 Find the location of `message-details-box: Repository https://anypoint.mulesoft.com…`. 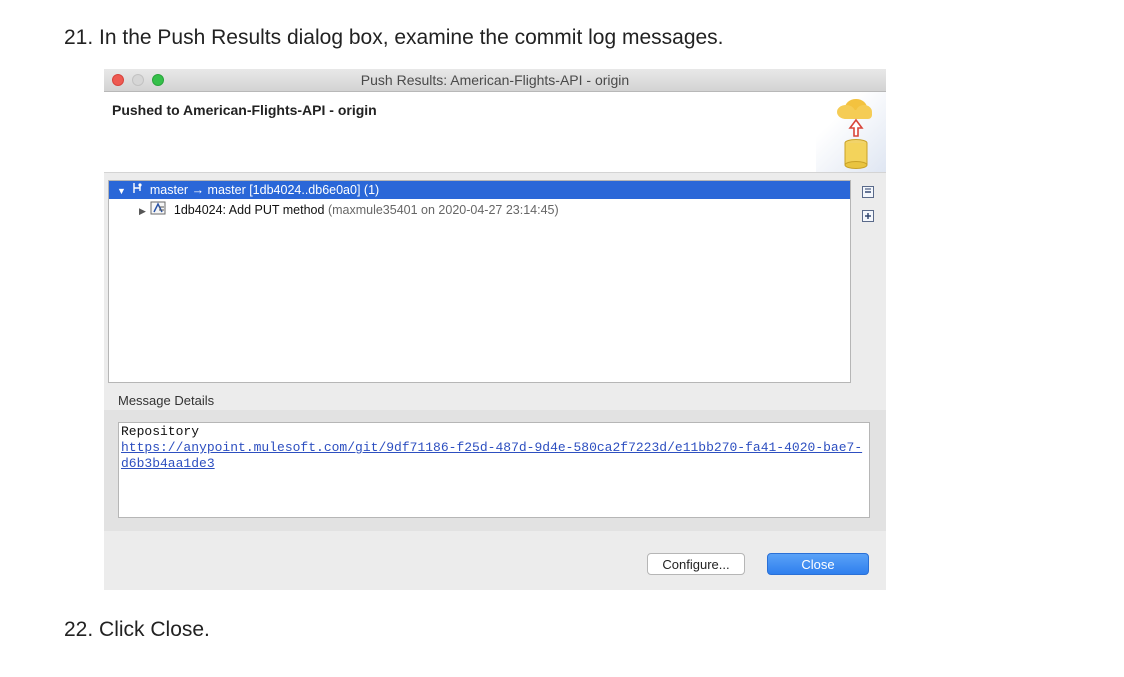

message-details-box: Repository https://anypoint.mulesoft.com… is located at coordinates (494, 470).